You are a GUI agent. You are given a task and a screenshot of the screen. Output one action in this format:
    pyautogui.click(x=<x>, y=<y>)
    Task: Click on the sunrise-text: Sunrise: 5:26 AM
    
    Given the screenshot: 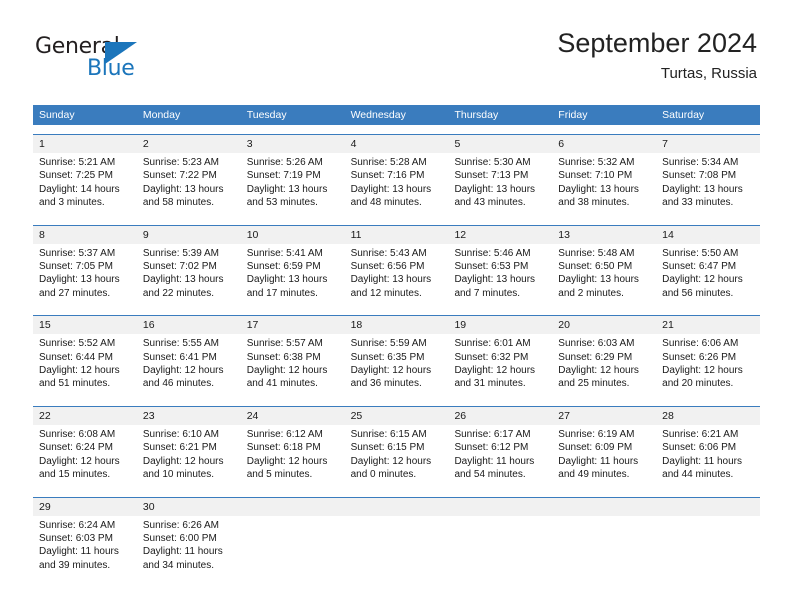 What is the action you would take?
    pyautogui.click(x=284, y=162)
    